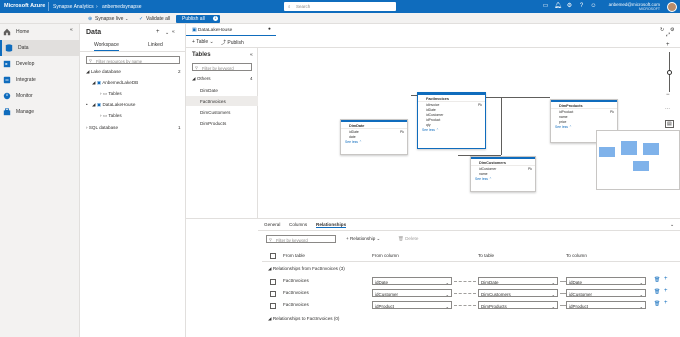 The image size is (680, 337). Describe the element at coordinates (340, 6) in the screenshot. I see `search-input: ⌕ Search` at that location.